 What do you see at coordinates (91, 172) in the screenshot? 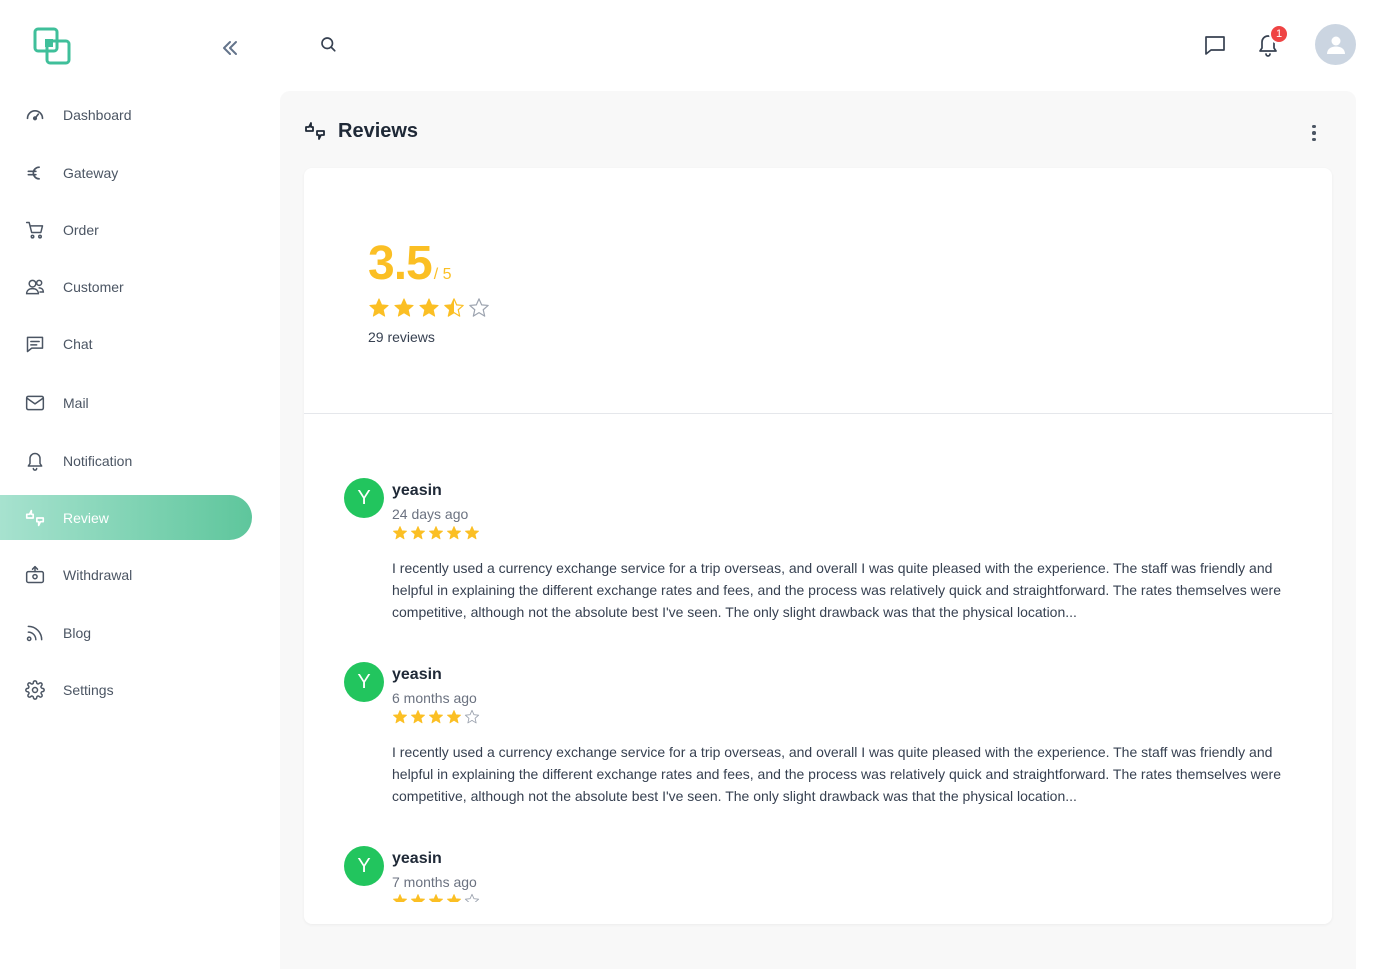
I see `sidebar-item-label: Gateway` at bounding box center [91, 172].